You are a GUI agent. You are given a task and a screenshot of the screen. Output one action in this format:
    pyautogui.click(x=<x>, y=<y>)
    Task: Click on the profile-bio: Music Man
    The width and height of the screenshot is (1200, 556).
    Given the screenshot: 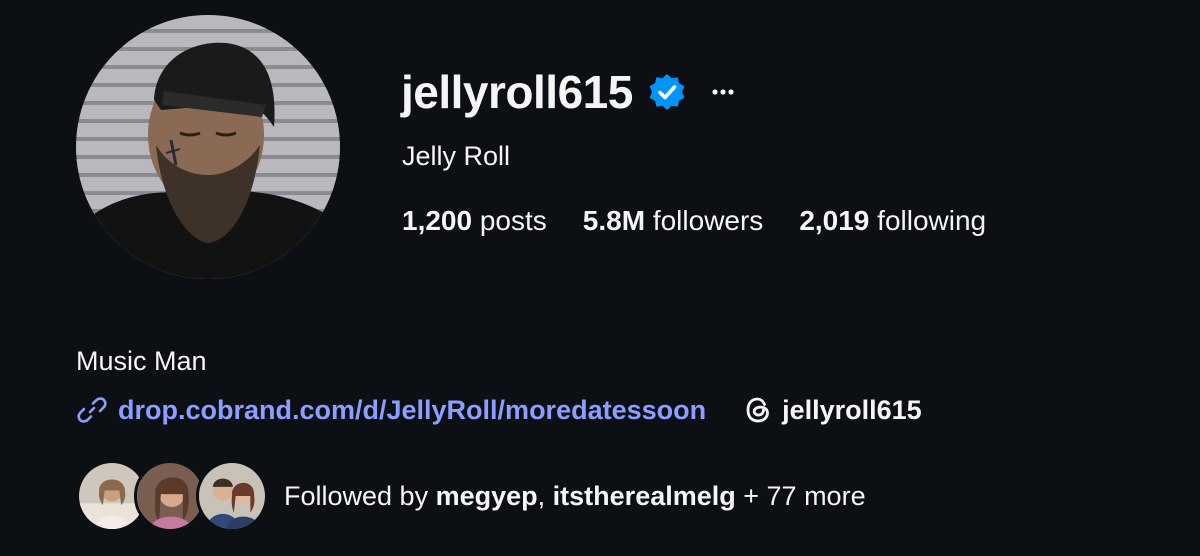 What is the action you would take?
    pyautogui.click(x=141, y=361)
    